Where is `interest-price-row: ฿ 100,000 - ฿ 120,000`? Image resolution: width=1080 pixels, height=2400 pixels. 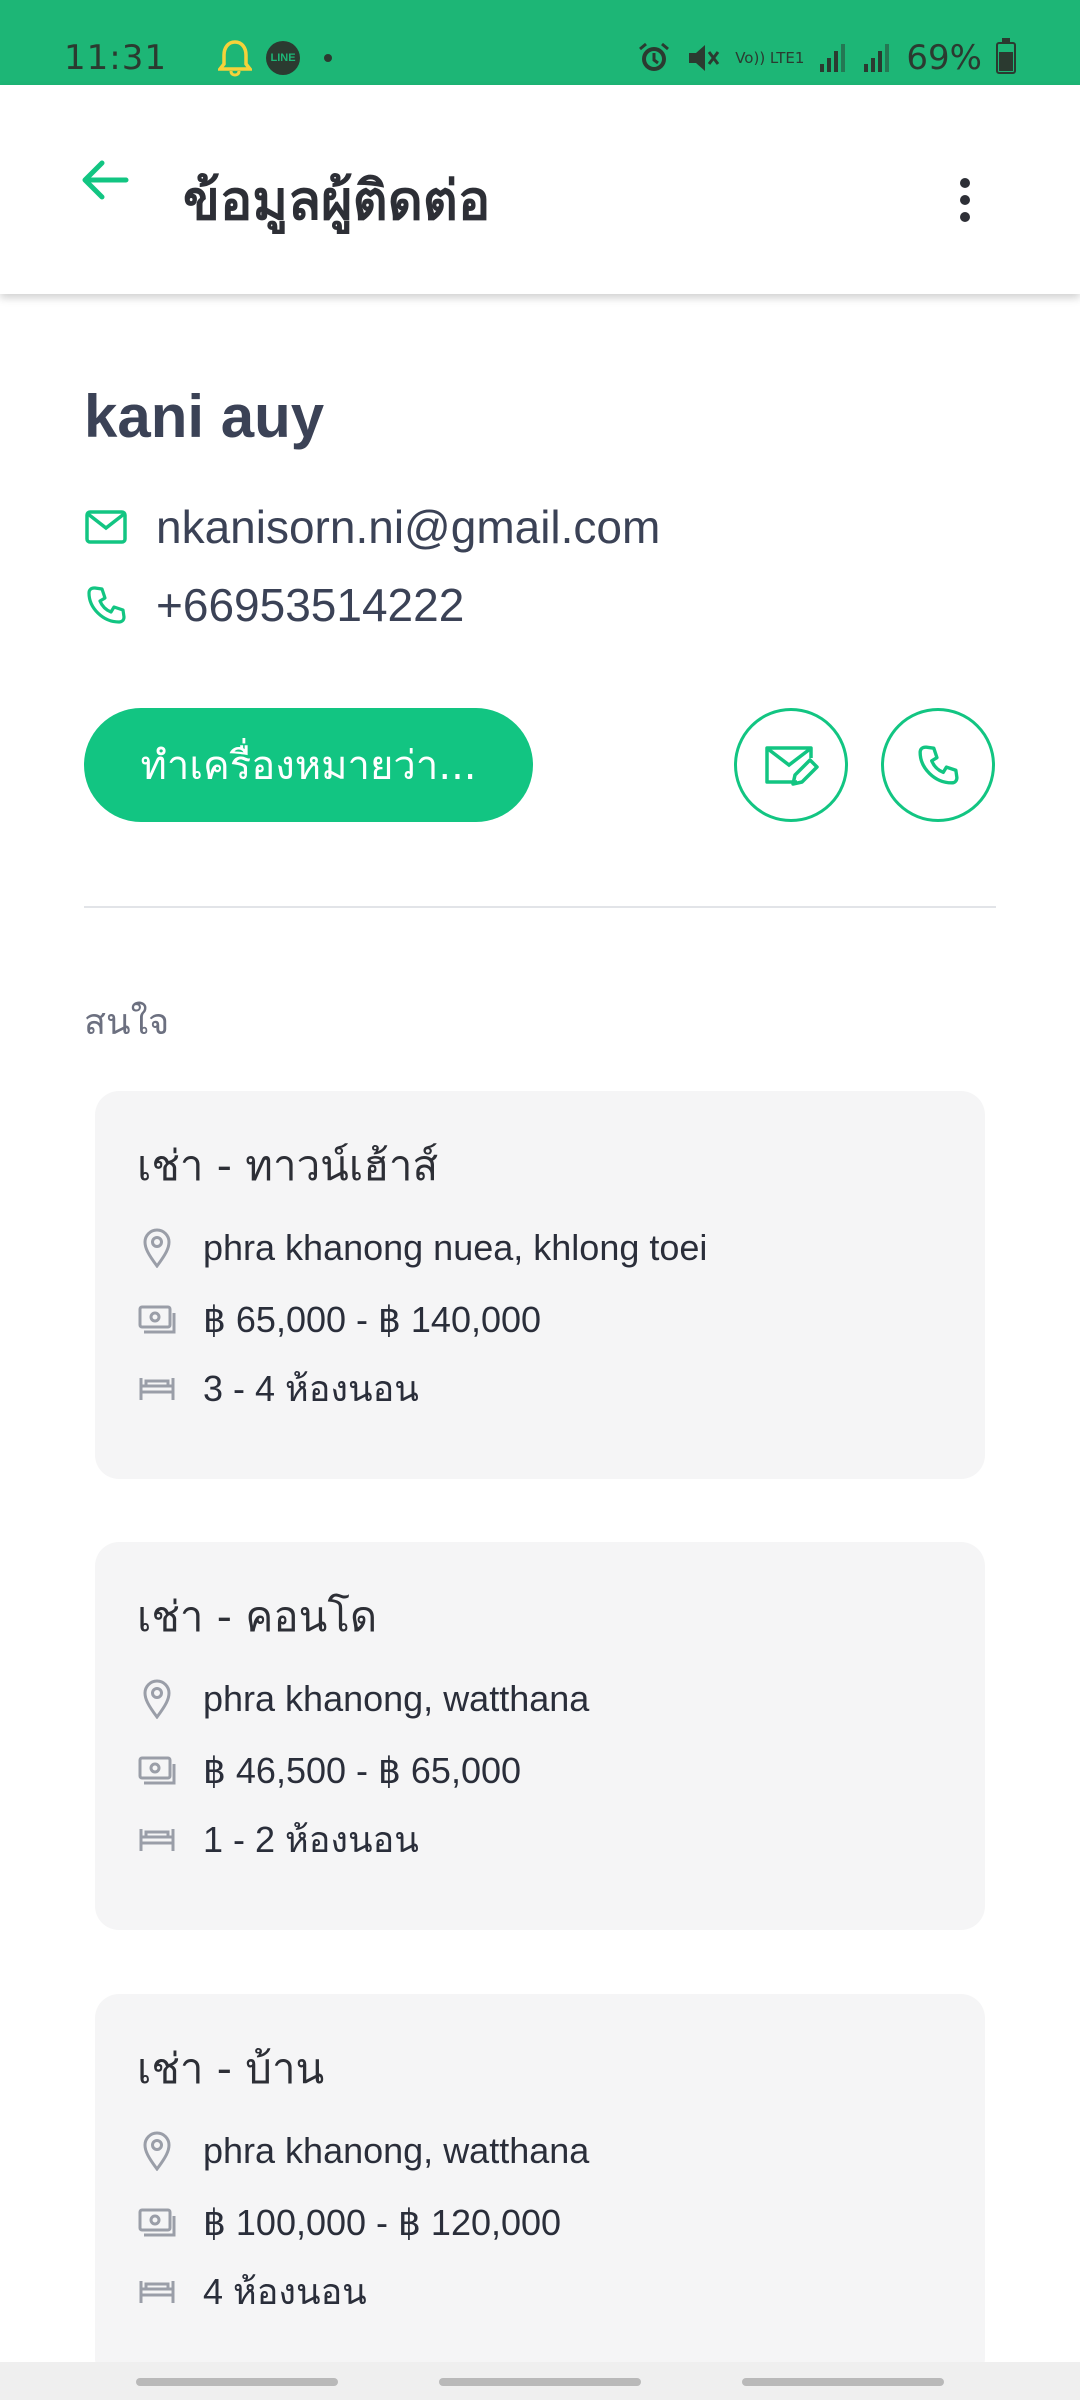
interest-price-row: ฿ 100,000 - ฿ 120,000 is located at coordinates (349, 2223).